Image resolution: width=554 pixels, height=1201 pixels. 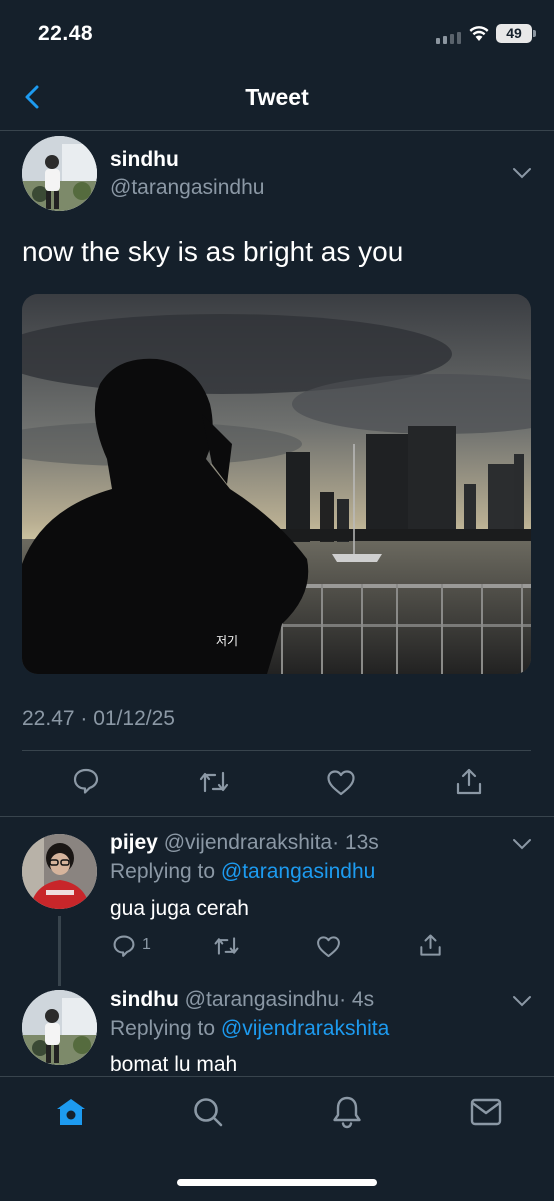 I want to click on thread-line, so click(x=59, y=951).